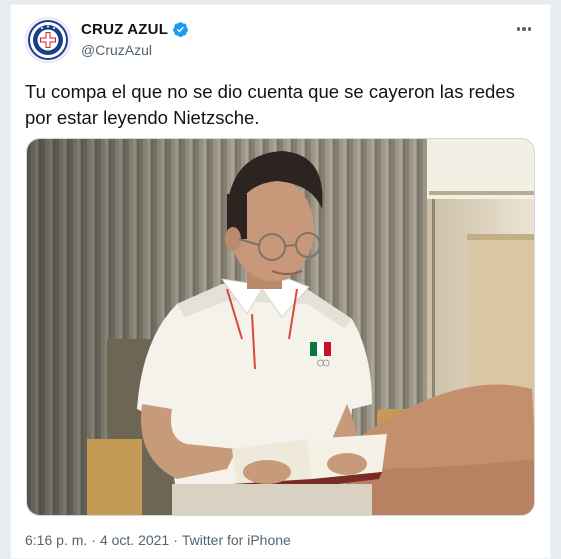 This screenshot has width=561, height=559. Describe the element at coordinates (116, 50) in the screenshot. I see `handle: @CruzAzul` at that location.